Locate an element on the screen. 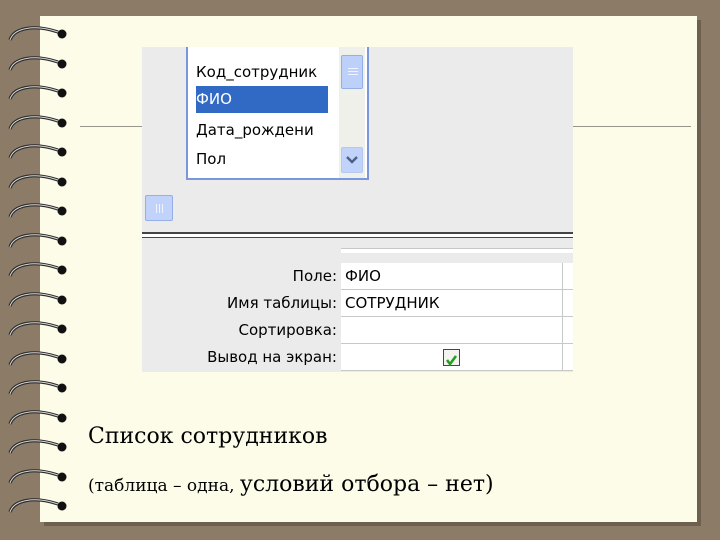 Image resolution: width=720 pixels, height=540 pixels. field-list-box: Код_сотрудник ФИО Дата_рождени Пол is located at coordinates (277, 113).